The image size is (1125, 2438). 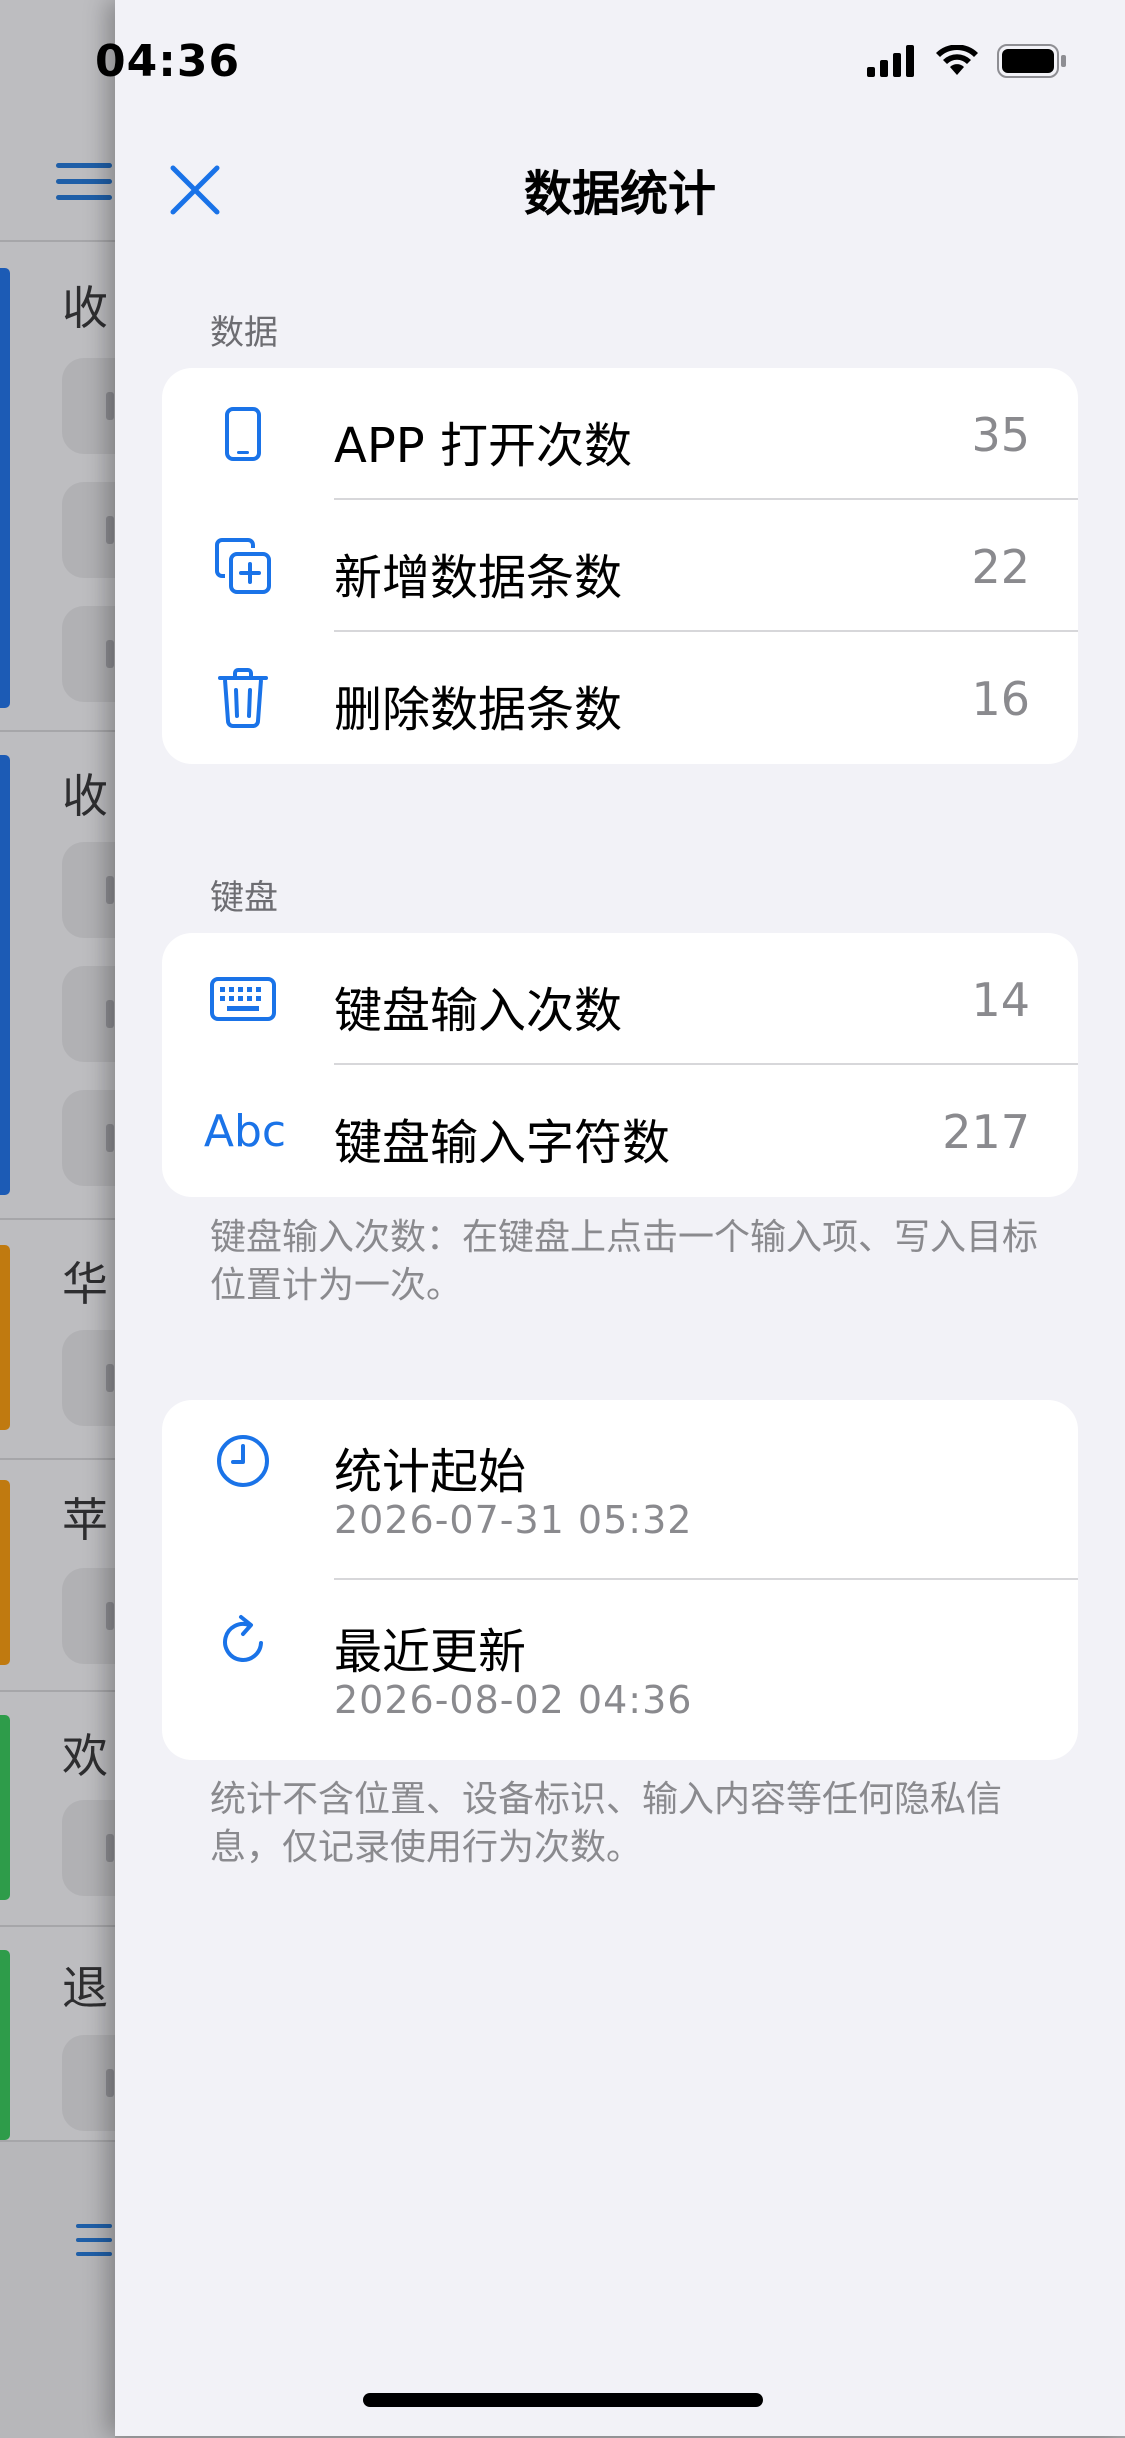 I want to click on stat-row-added-entries: 新增数据条数 22, so click(x=620, y=566).